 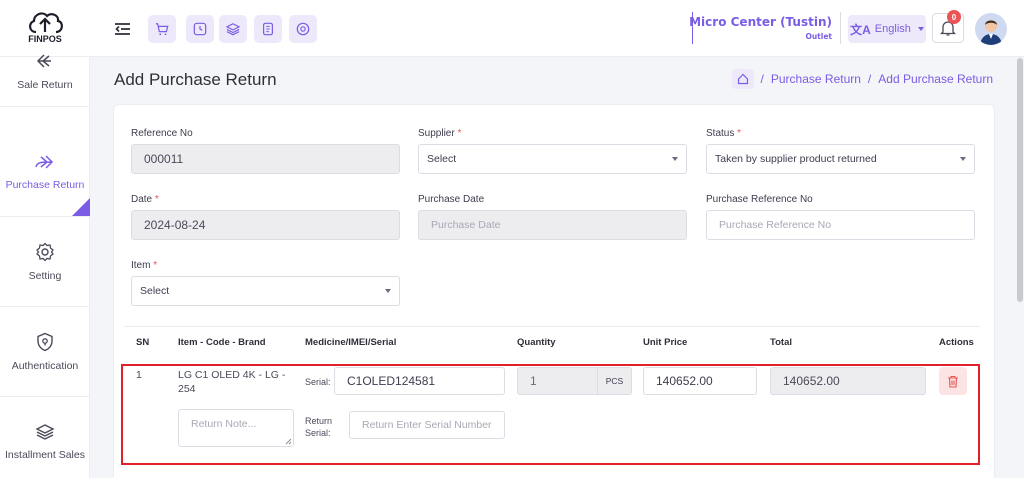 What do you see at coordinates (816, 79) in the screenshot?
I see `breadcrumb-purchase-return: Purchase Return` at bounding box center [816, 79].